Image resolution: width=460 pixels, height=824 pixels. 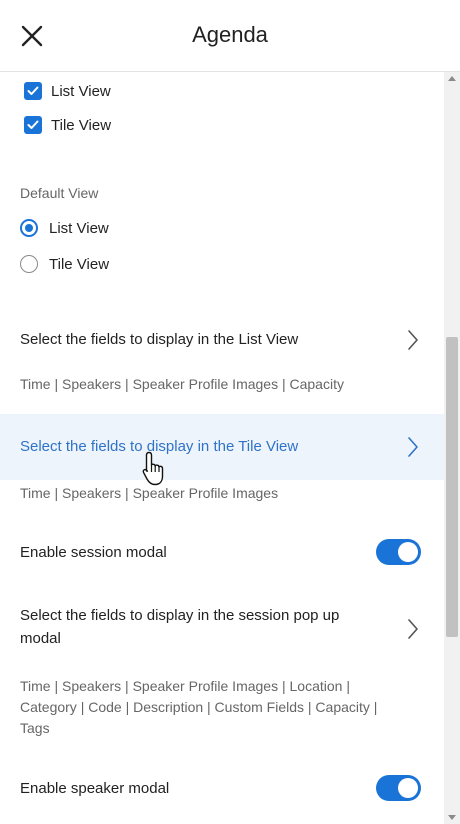 I want to click on checkbox-label: List View, so click(x=81, y=91).